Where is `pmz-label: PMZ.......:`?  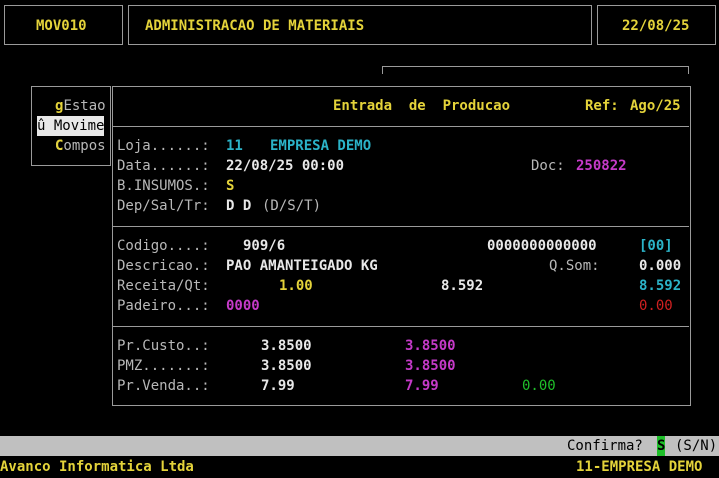
pmz-label: PMZ.......: is located at coordinates (163, 366).